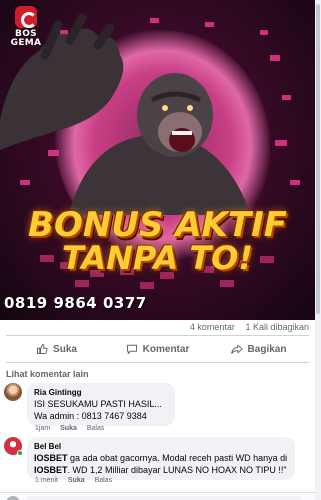 This screenshot has height=500, width=321. What do you see at coordinates (26, 38) in the screenshot?
I see `brand-name: BOS GEMA` at bounding box center [26, 38].